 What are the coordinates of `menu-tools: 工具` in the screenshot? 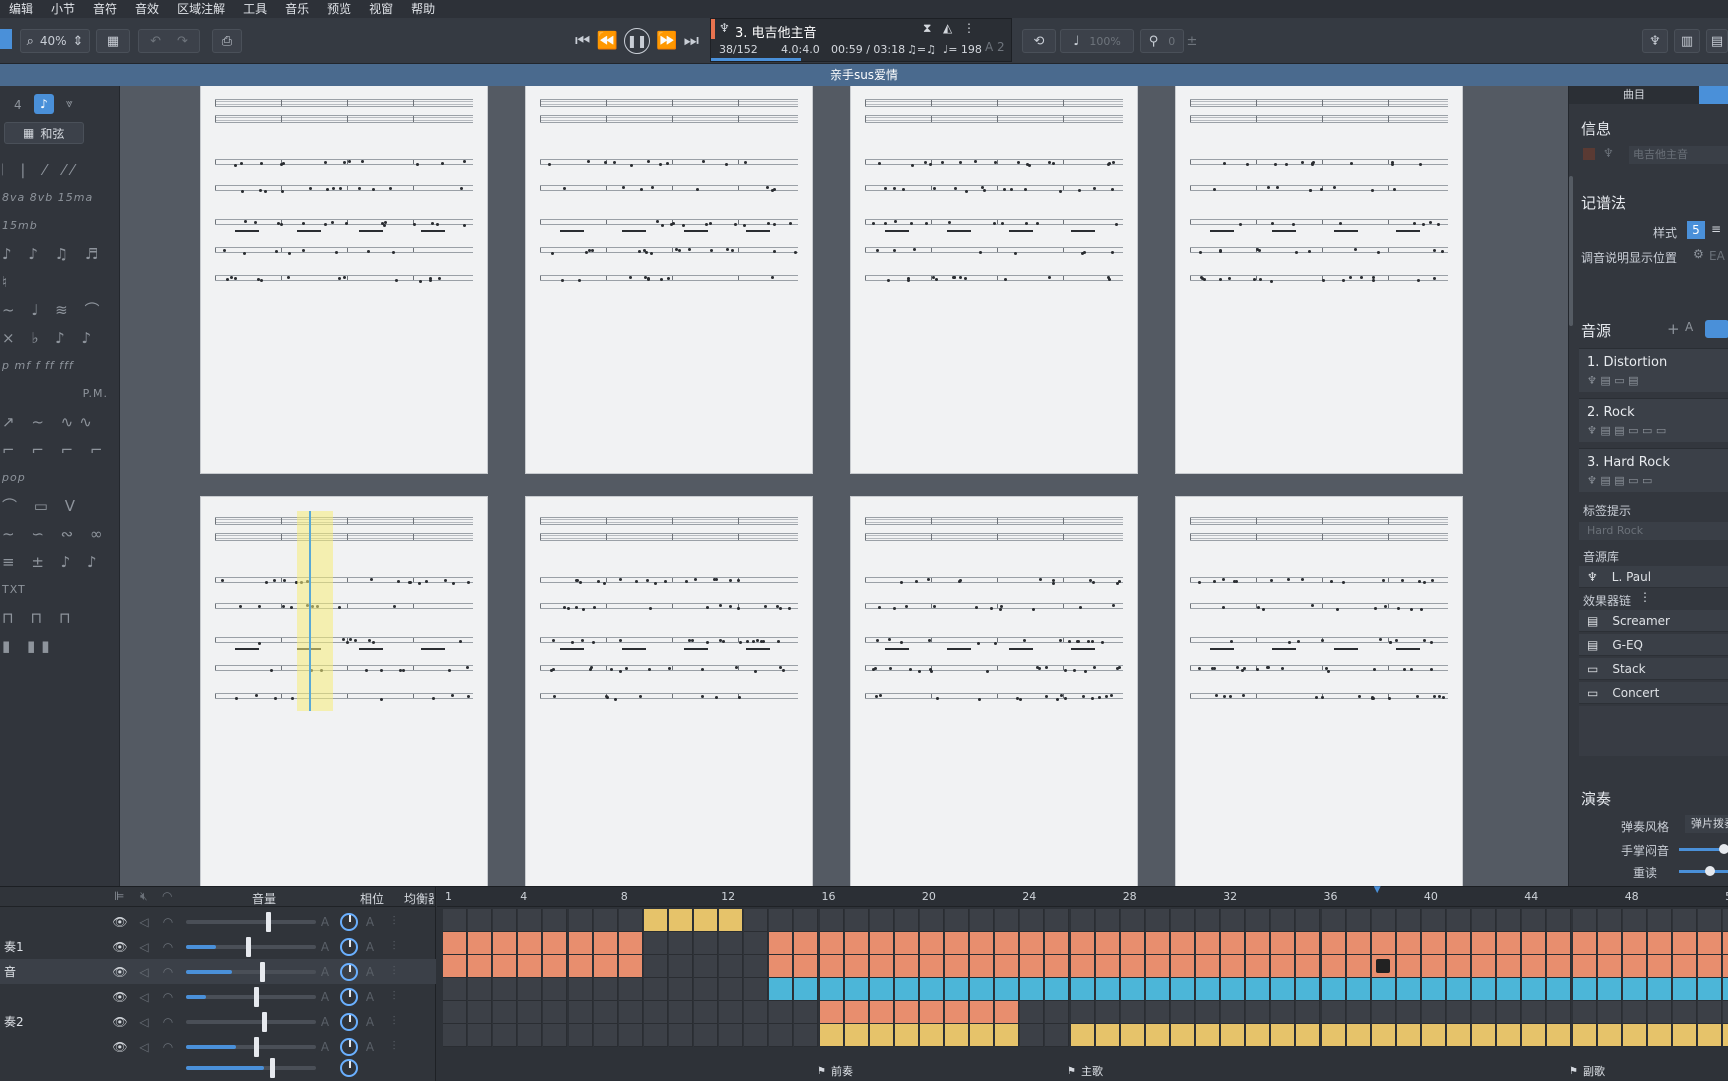 It's located at (255, 9).